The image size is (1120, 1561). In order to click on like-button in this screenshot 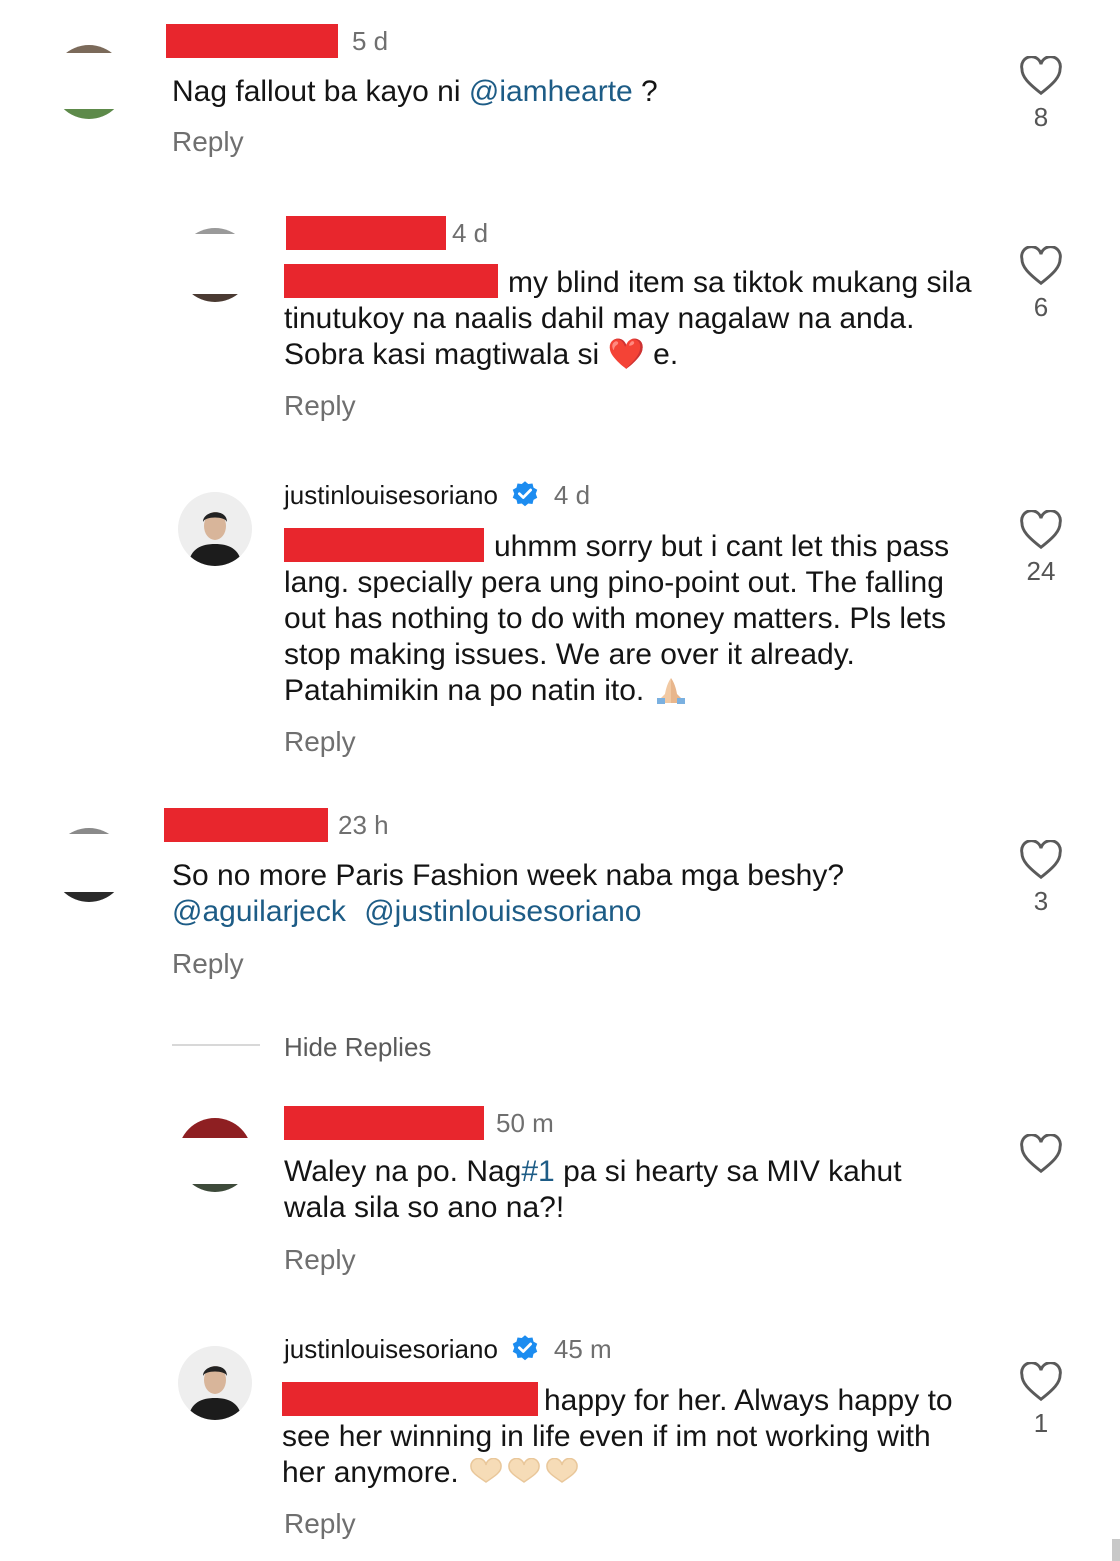, I will do `click(1041, 1154)`.